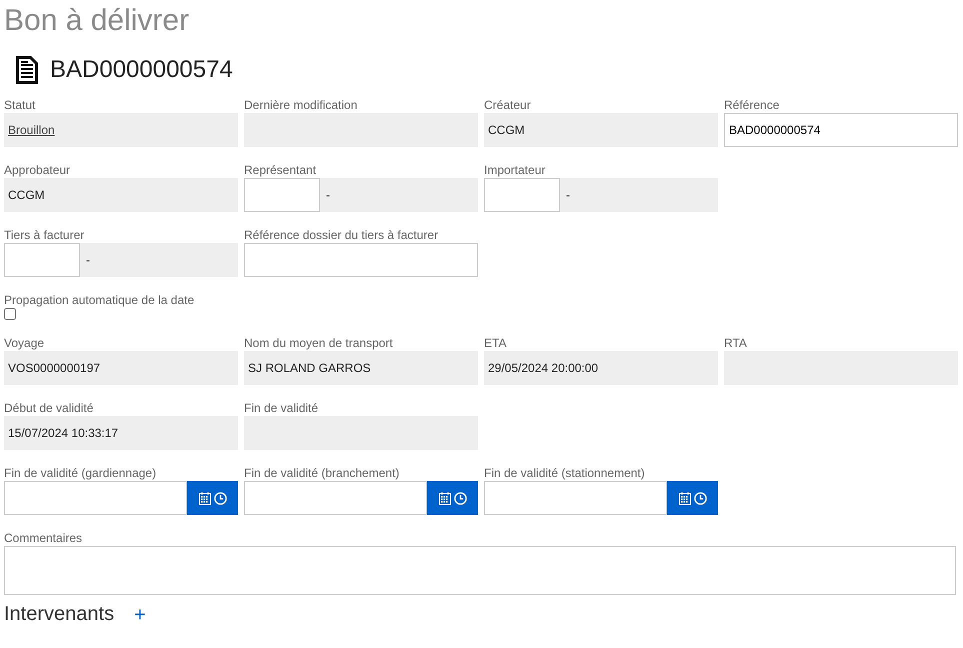 This screenshot has height=648, width=963. Describe the element at coordinates (282, 408) in the screenshot. I see `field-label: Fin de validité` at that location.